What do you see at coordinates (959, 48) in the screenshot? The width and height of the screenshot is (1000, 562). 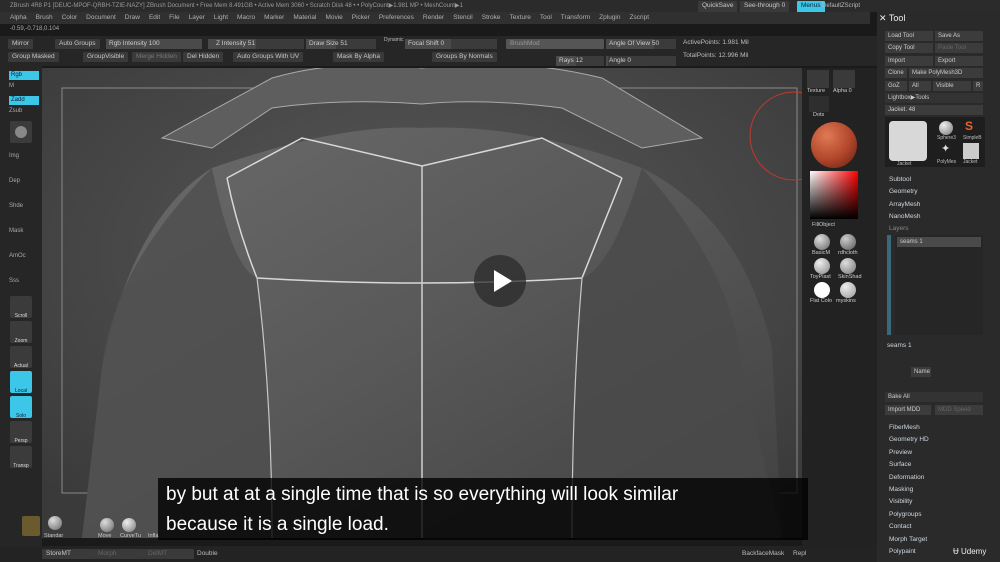 I see `paste-tool-button: Paste Tool` at bounding box center [959, 48].